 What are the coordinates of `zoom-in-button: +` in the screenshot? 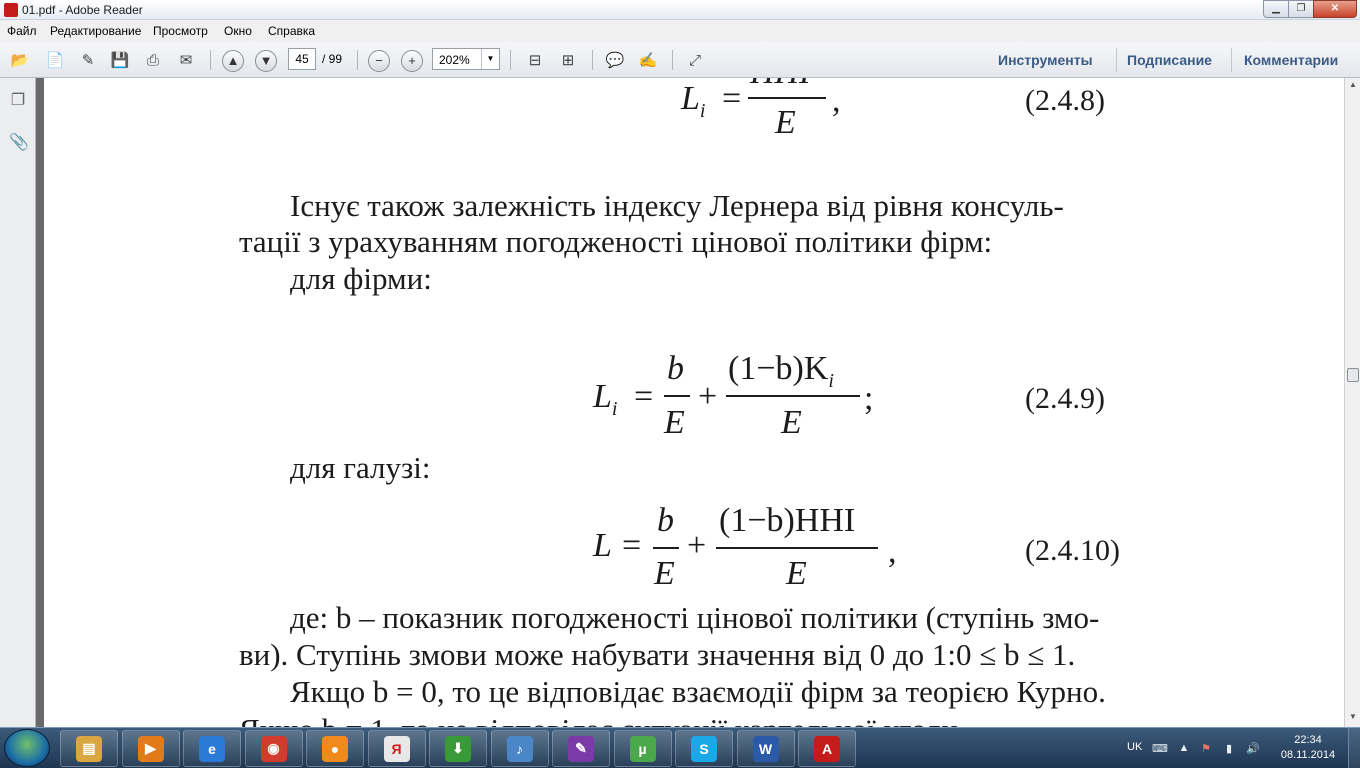 It's located at (412, 61).